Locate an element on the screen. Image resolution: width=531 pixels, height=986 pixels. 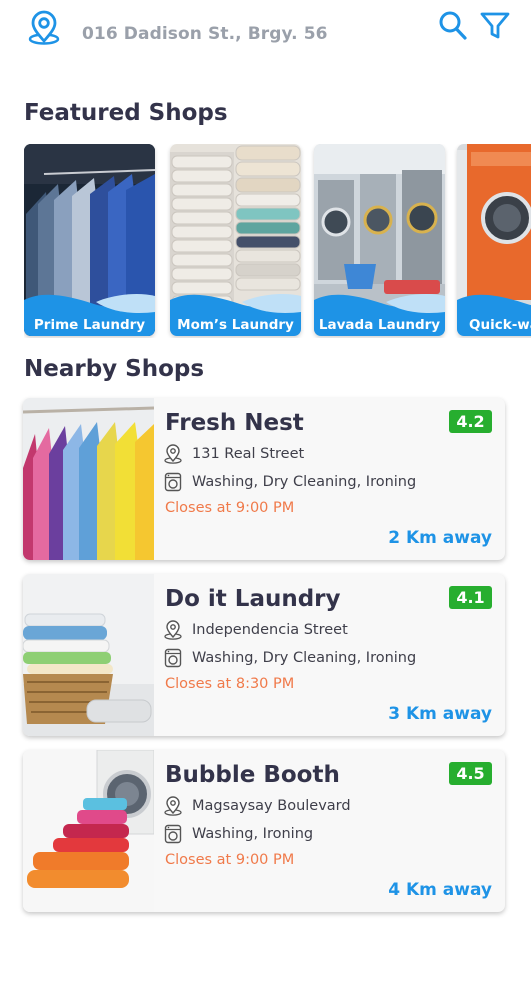
shop-address-row: 131 Real Street is located at coordinates (234, 454).